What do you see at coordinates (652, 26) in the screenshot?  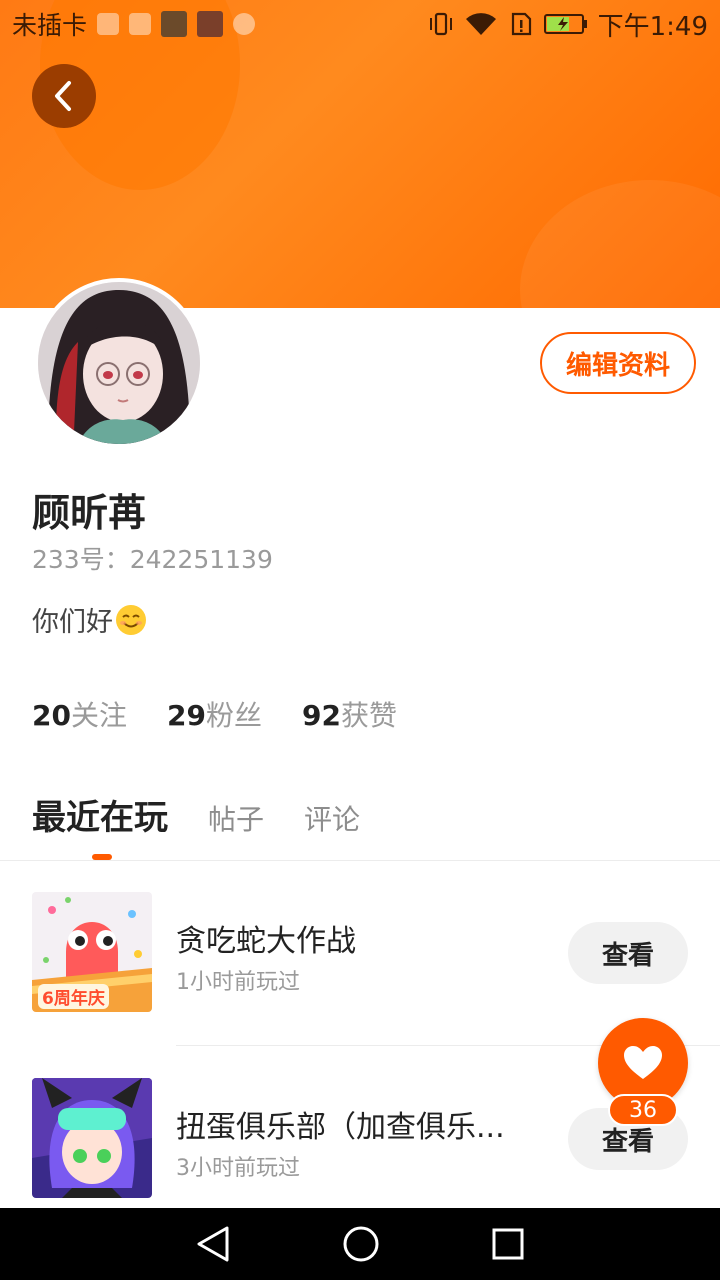 I see `clock: 下午1:49` at bounding box center [652, 26].